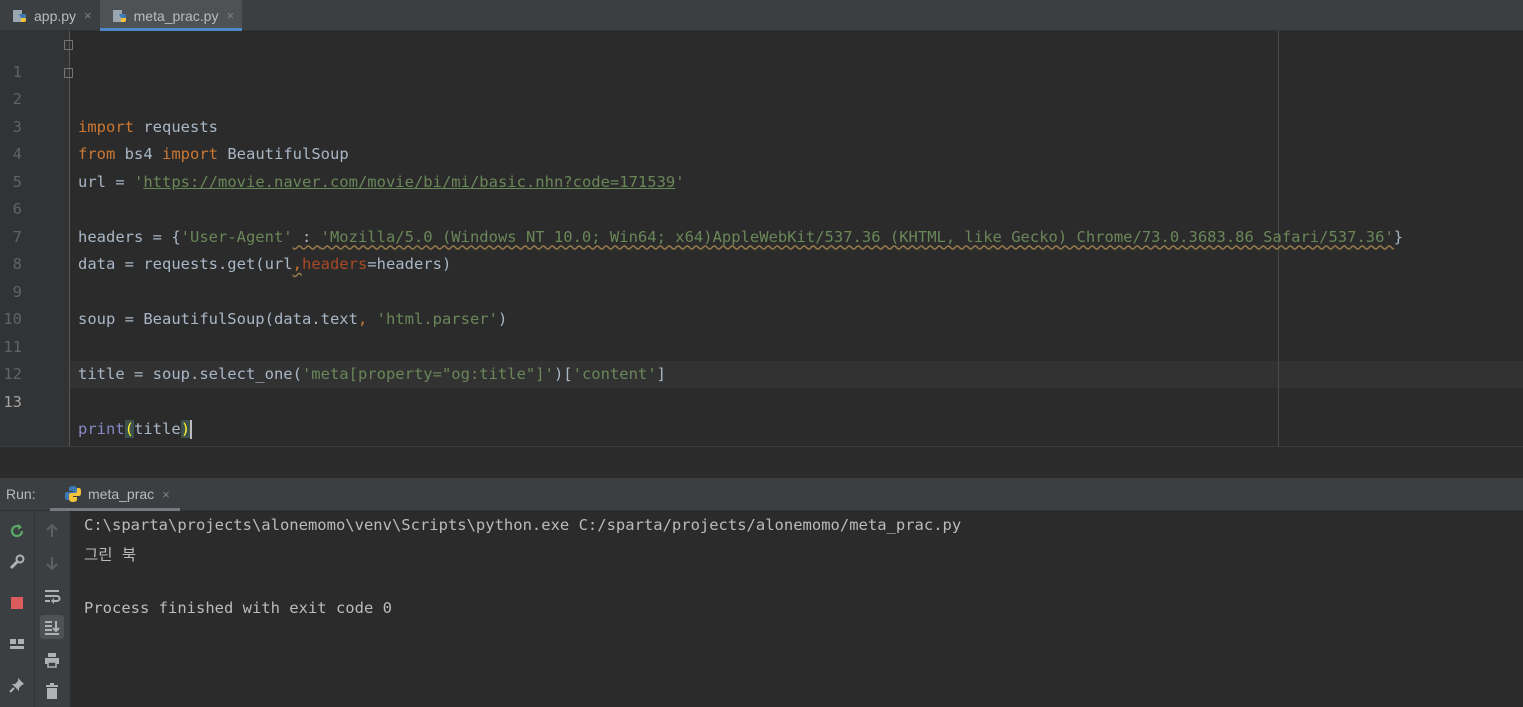 Image resolution: width=1523 pixels, height=707 pixels. Describe the element at coordinates (21, 494) in the screenshot. I see `run-label: Run:` at that location.